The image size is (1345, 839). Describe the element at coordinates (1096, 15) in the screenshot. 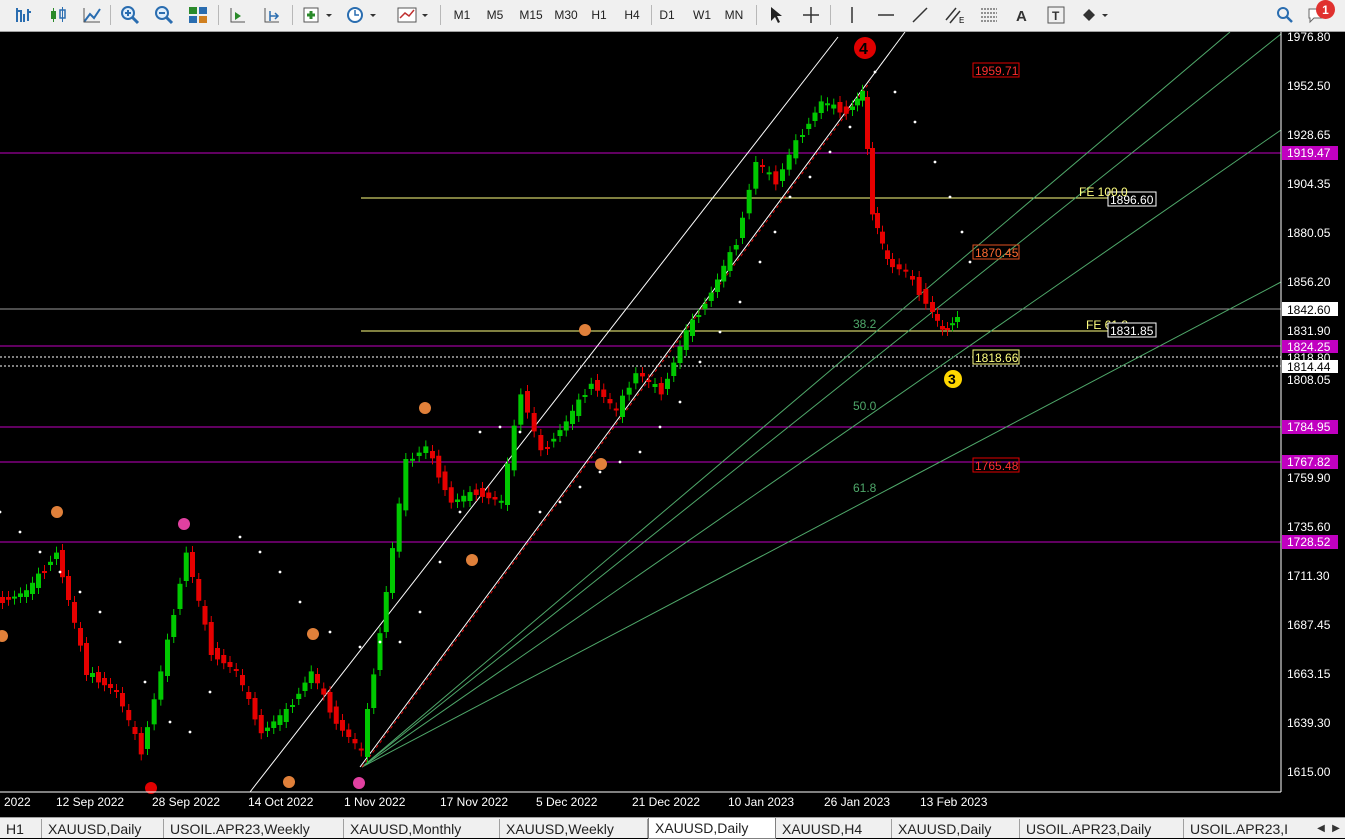

I see `arrows-shapes-icon` at that location.